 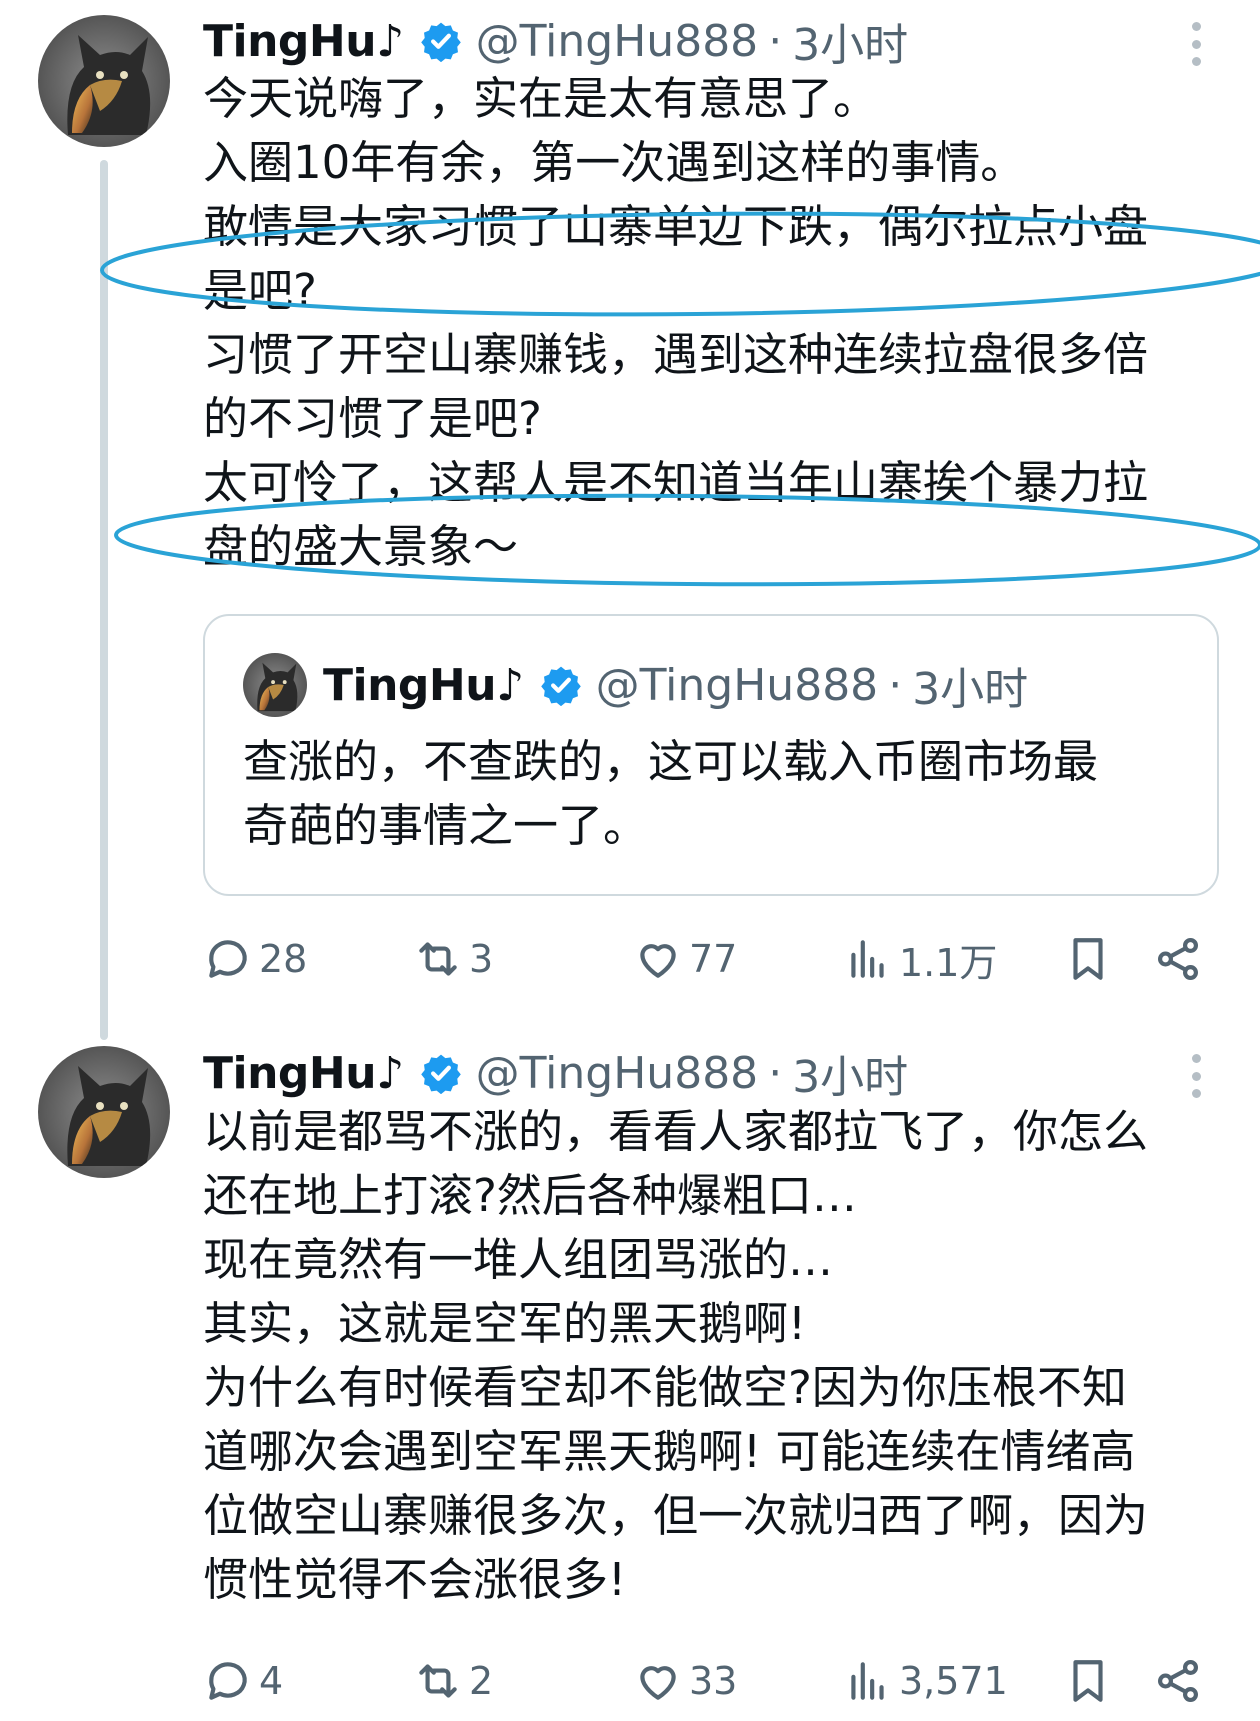 I want to click on repost-button: 3, so click(x=453, y=959).